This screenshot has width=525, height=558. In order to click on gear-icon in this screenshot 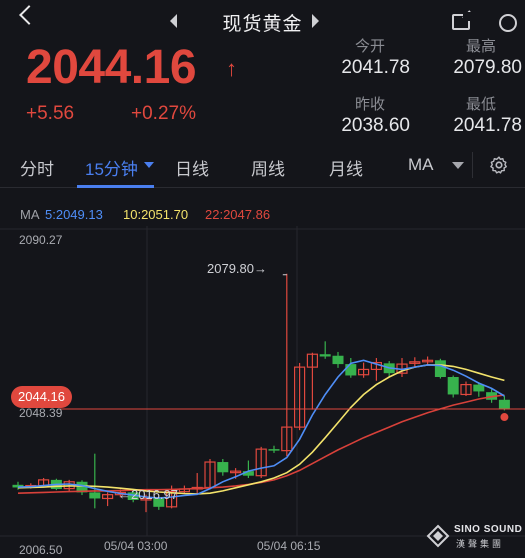, I will do `click(499, 165)`.